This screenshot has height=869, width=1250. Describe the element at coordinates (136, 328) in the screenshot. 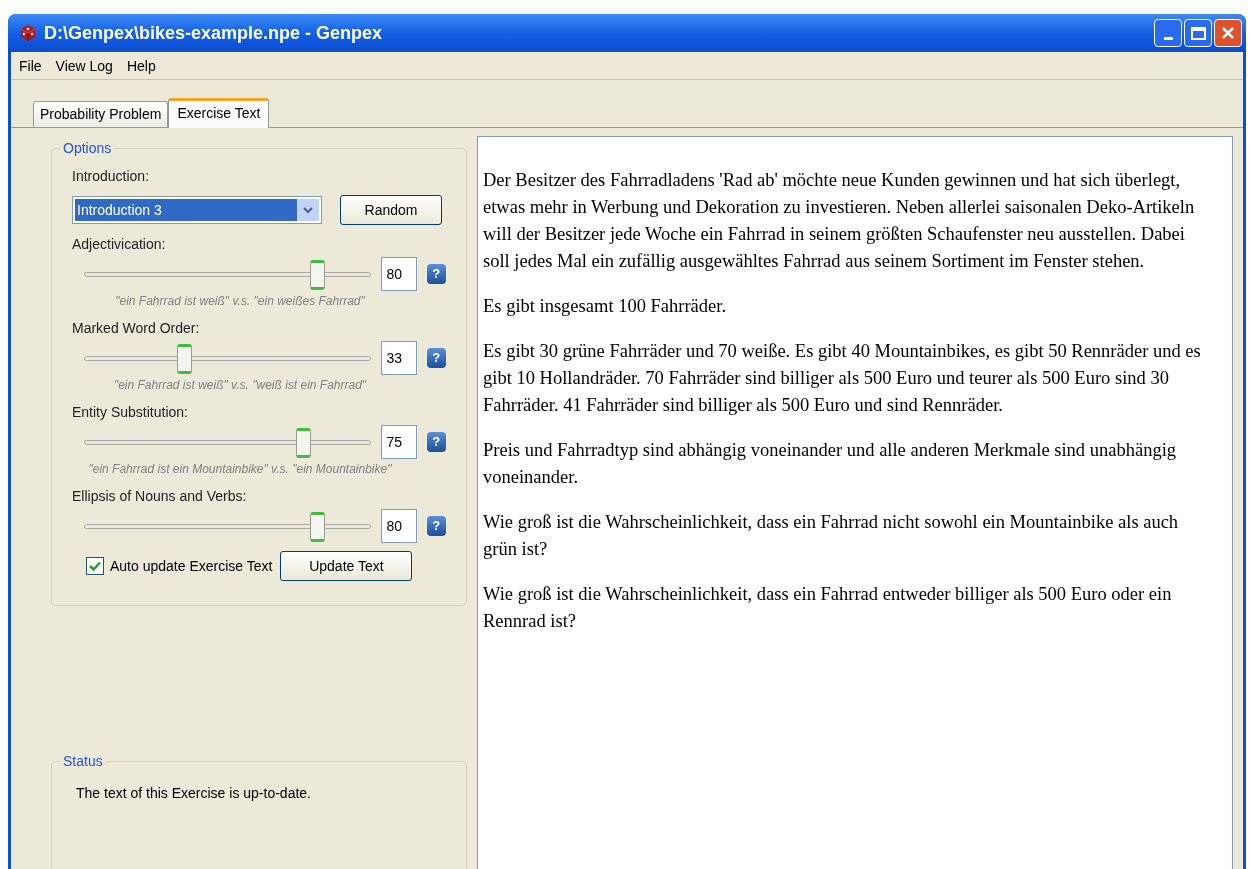

I see `slider-label: Marked Word Order:` at that location.